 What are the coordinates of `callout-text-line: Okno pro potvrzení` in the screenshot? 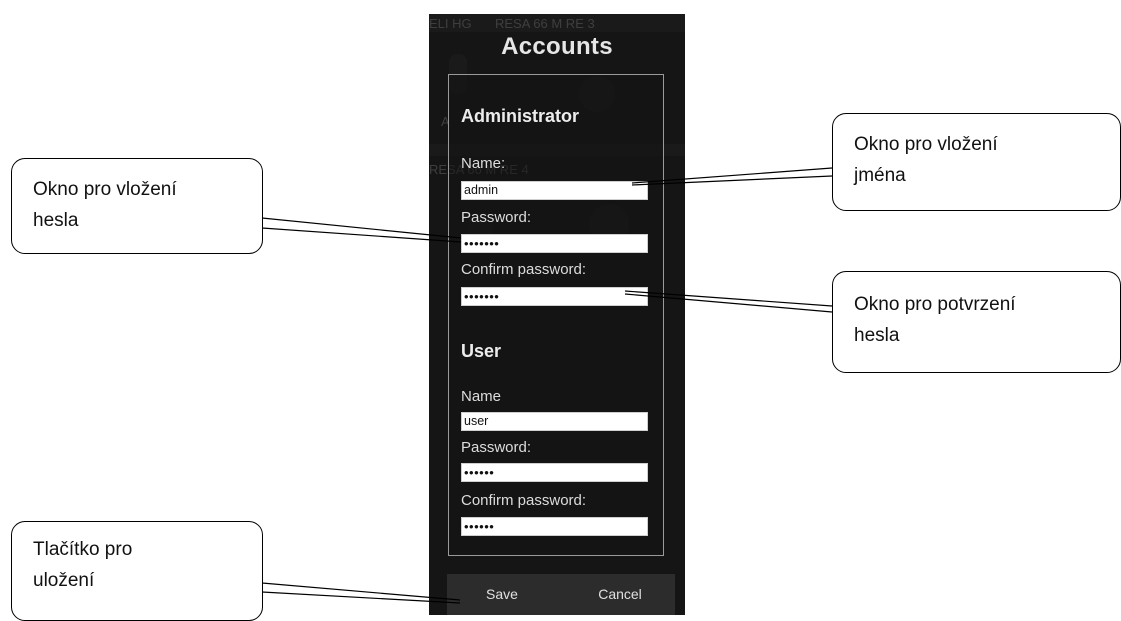 It's located at (935, 304).